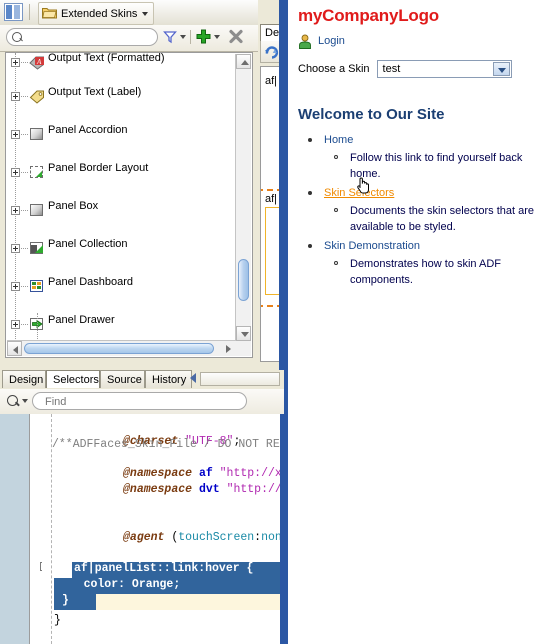  I want to click on selected-code-line-2: color: Orange;, so click(169, 586).